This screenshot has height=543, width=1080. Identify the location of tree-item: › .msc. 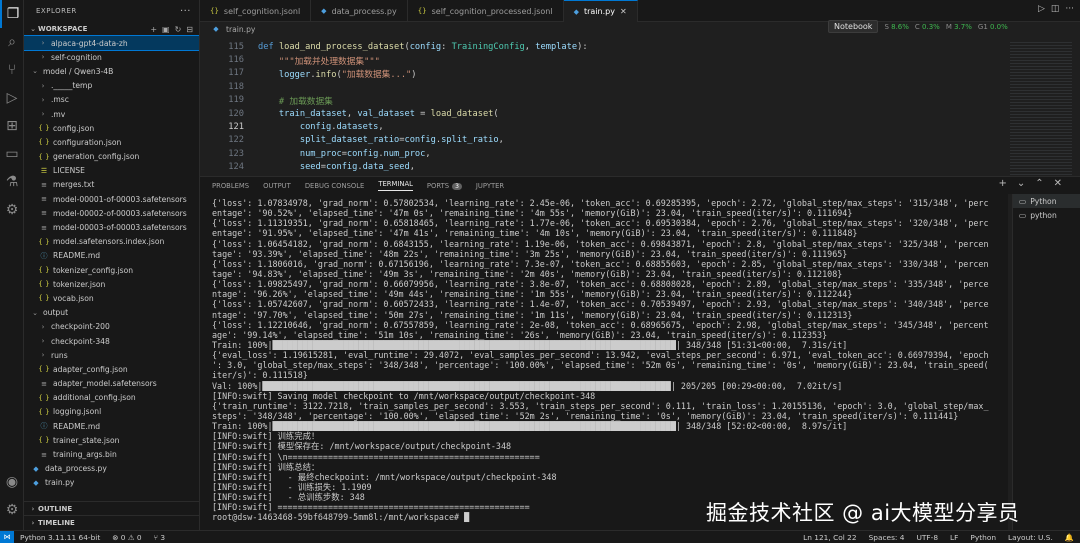
(111, 100).